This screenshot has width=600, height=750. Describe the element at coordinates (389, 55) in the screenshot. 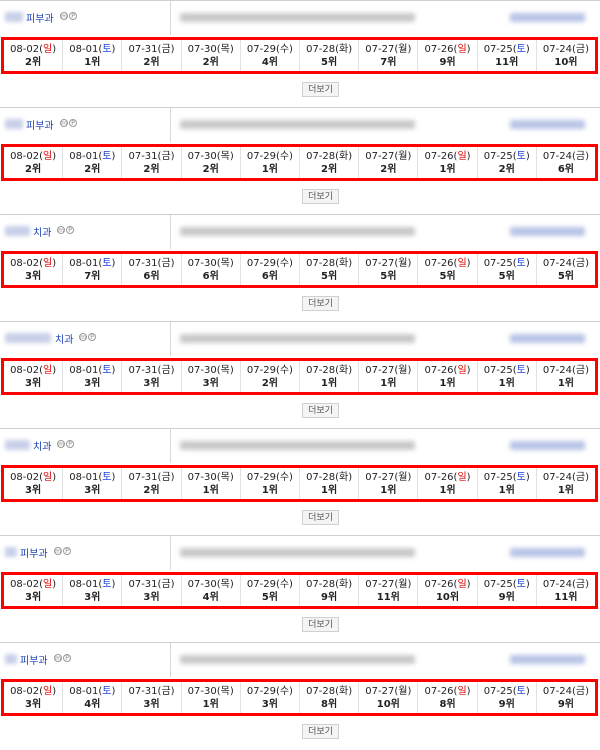

I see `rank-cell: 07-27(월) 7위` at that location.